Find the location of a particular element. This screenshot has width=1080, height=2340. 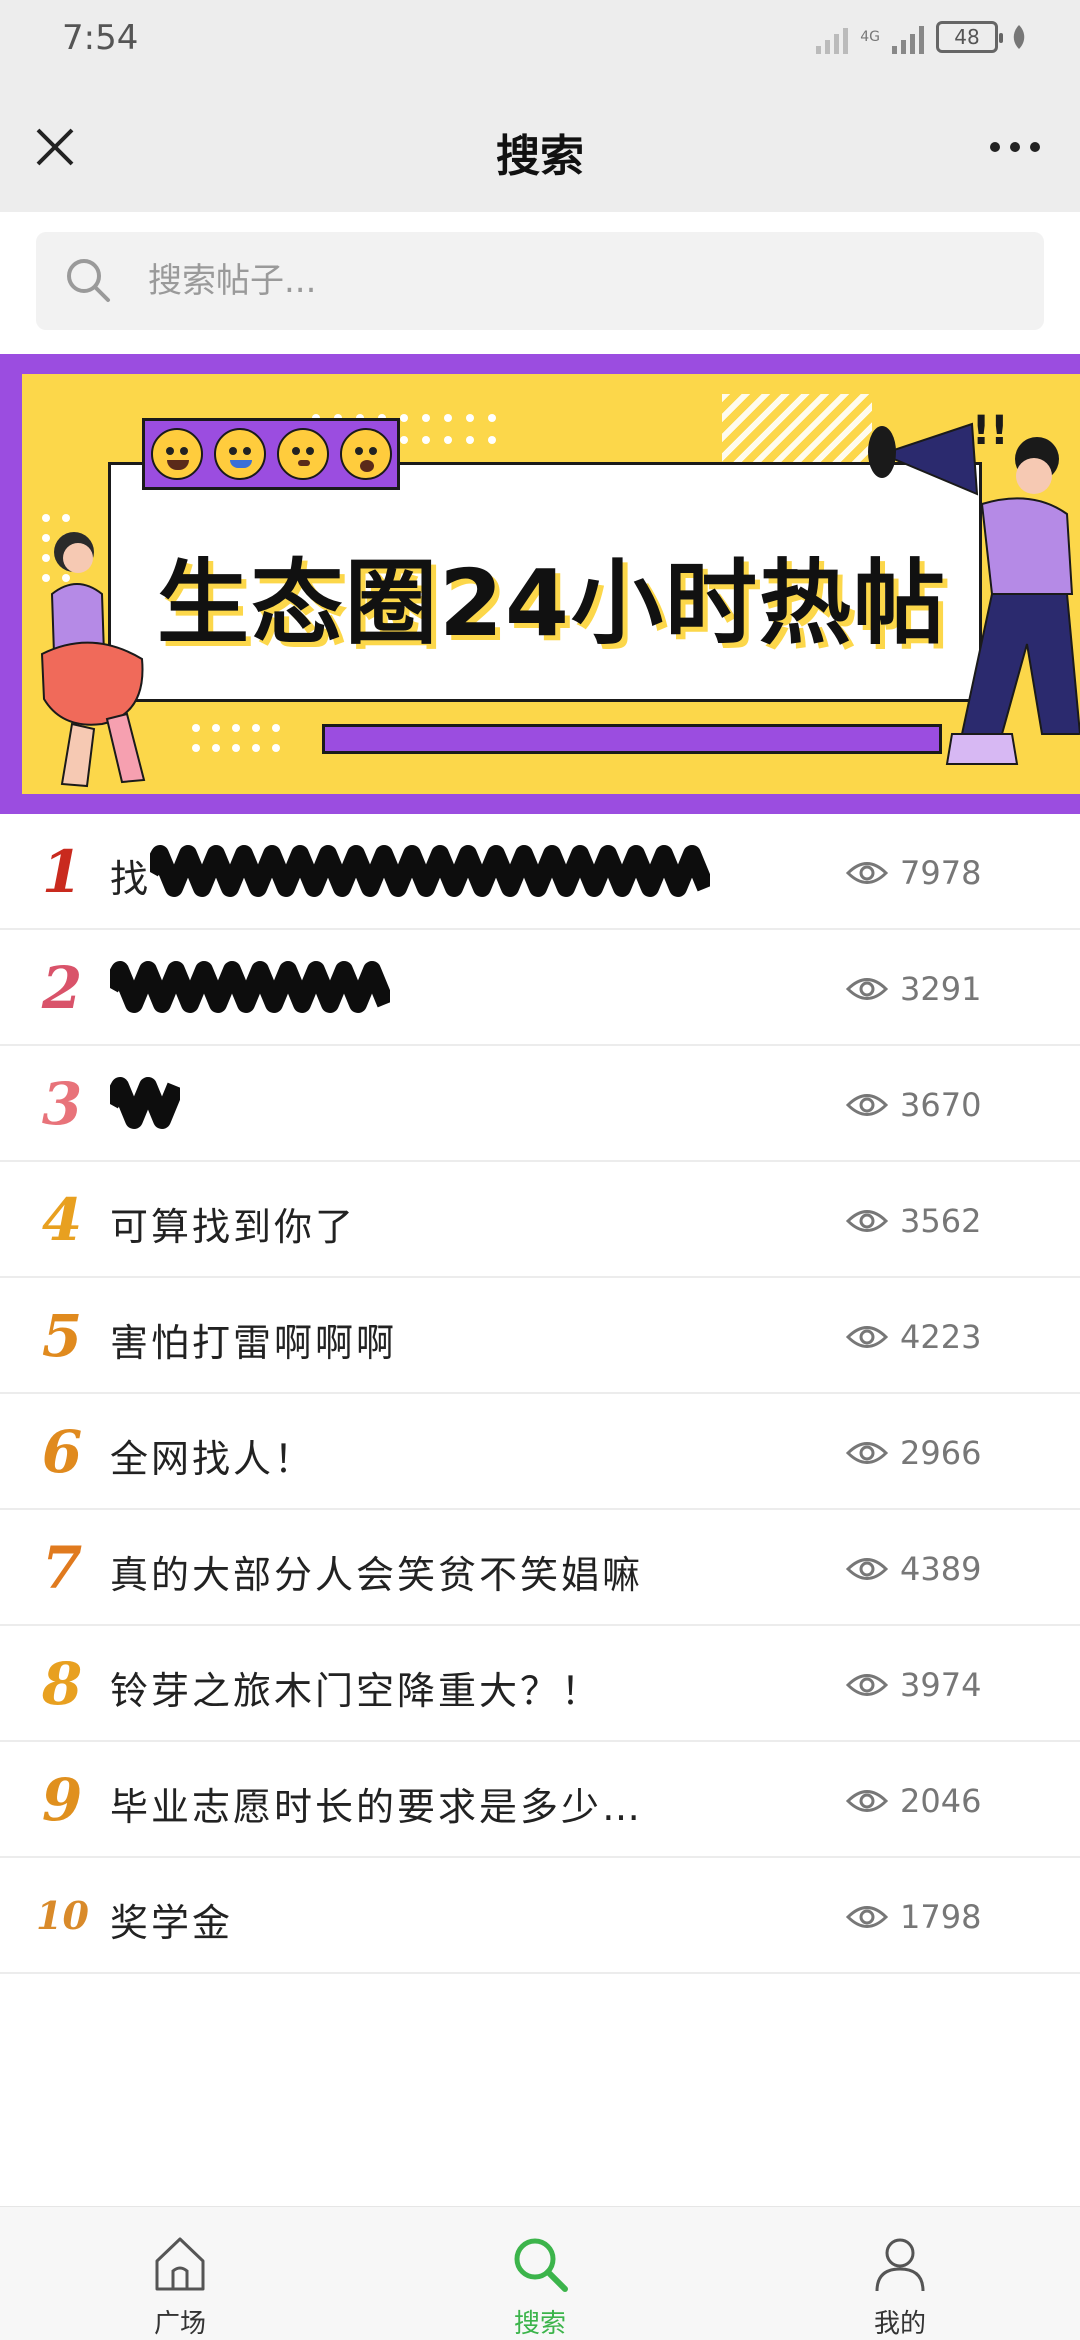

search-area is located at coordinates (540, 283).